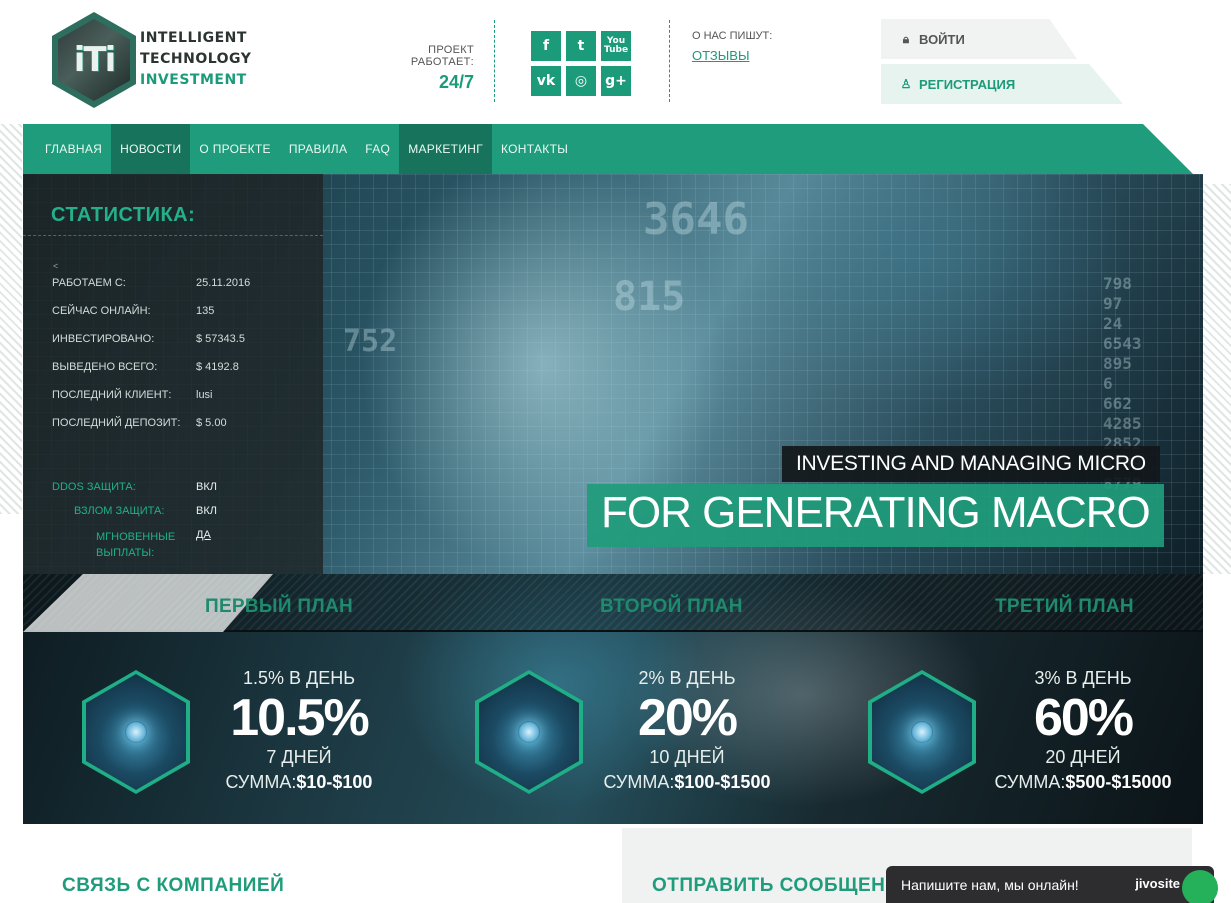 Image resolution: width=1231 pixels, height=903 pixels. I want to click on plan-title-2: ВТОРОЙ ПЛАН, so click(671, 606).